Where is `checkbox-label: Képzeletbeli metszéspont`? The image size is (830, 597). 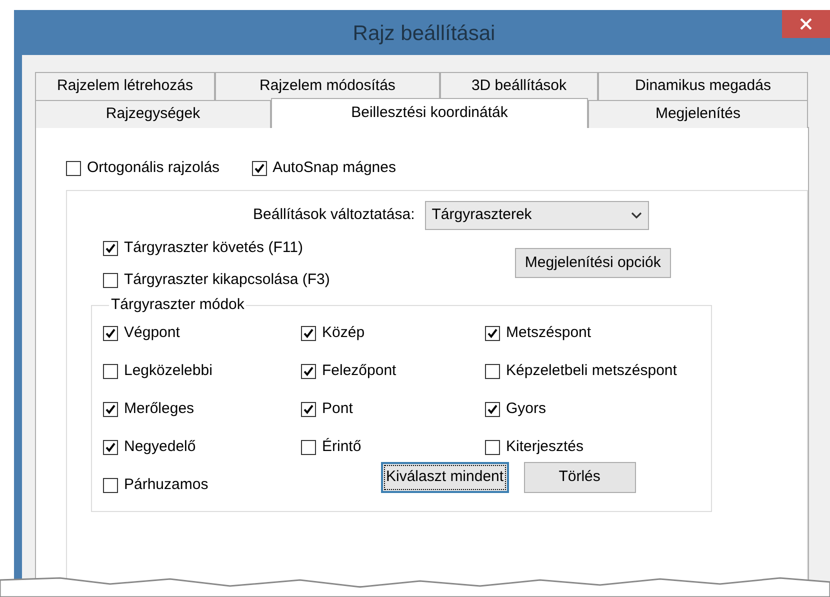
checkbox-label: Képzeletbeli metszéspont is located at coordinates (591, 371).